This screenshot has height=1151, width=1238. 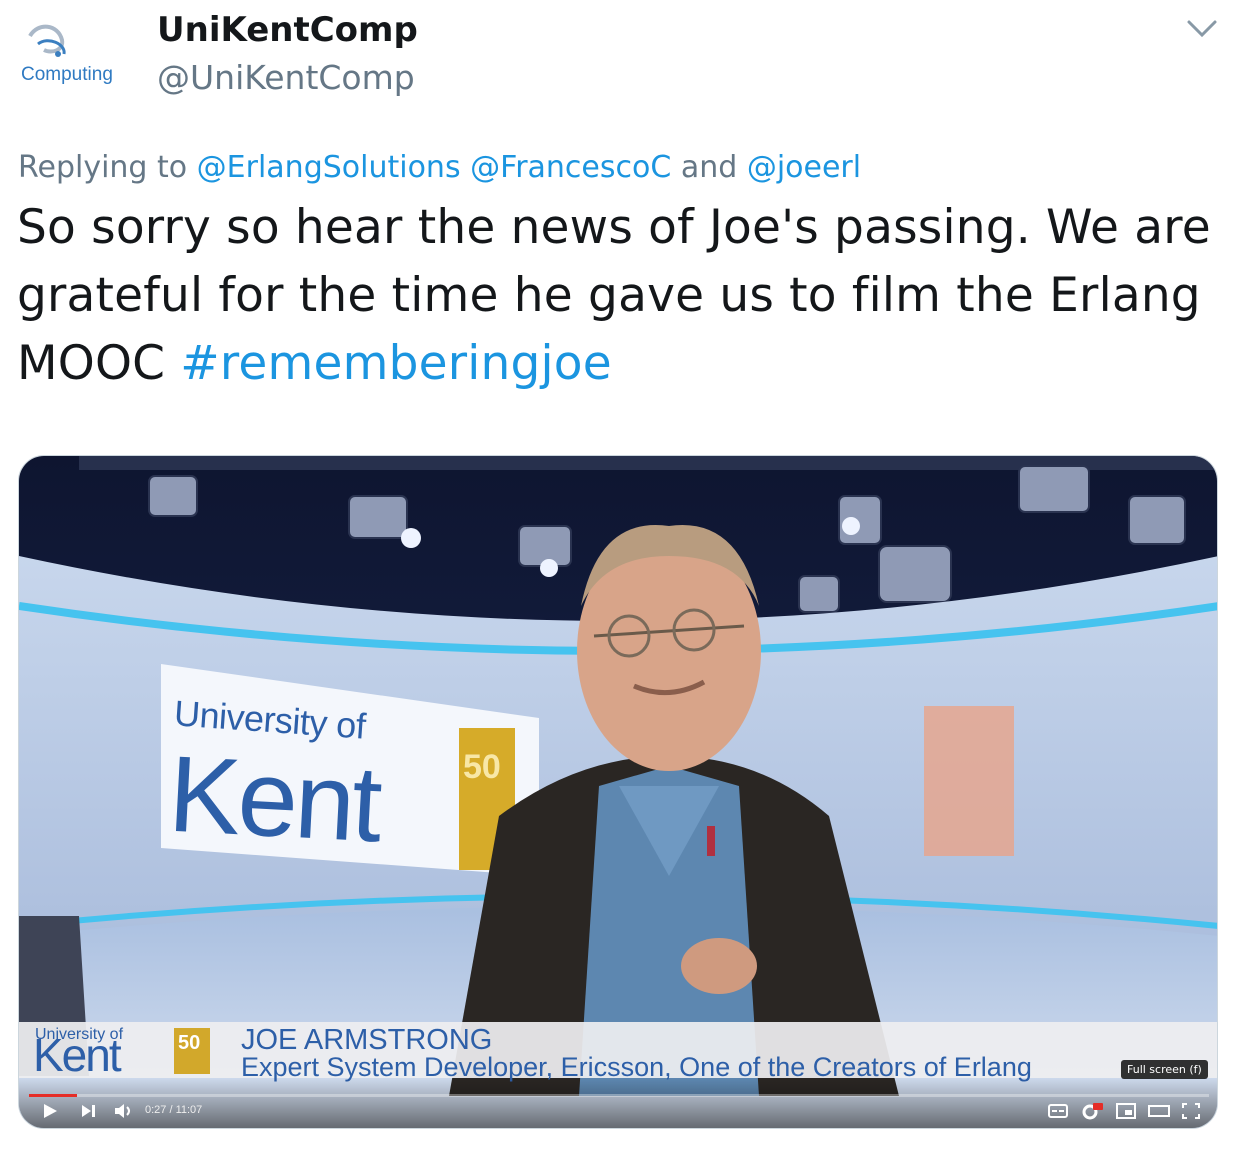 I want to click on lower-third-kent: Kent, so click(x=77, y=1055).